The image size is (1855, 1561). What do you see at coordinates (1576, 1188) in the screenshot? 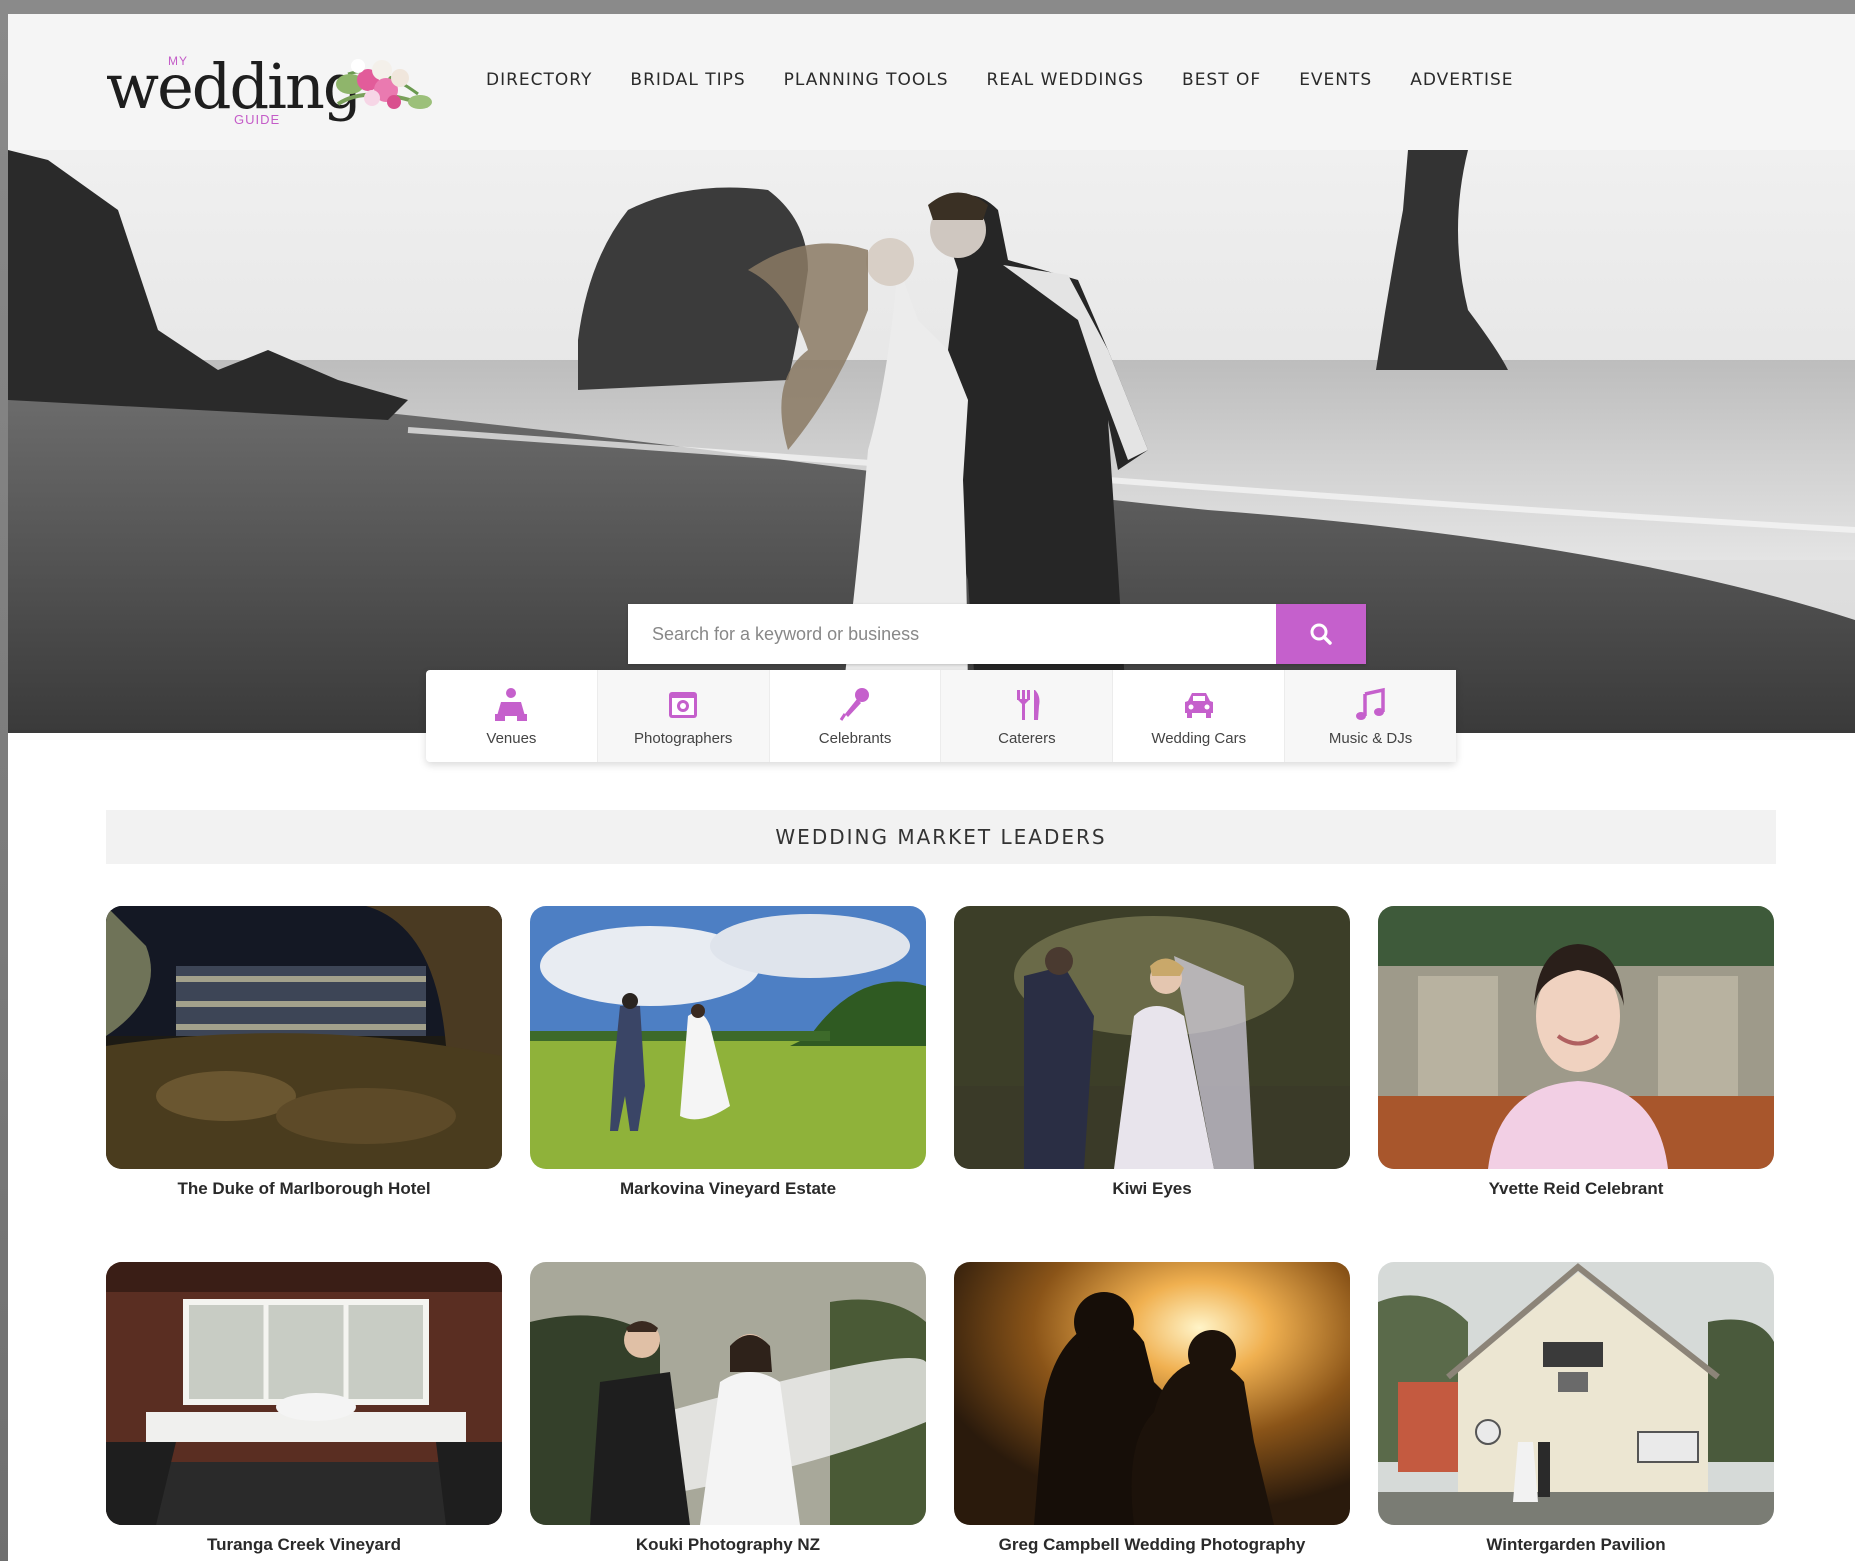
I see `card-title: Yvette Reid Celebrant` at bounding box center [1576, 1188].